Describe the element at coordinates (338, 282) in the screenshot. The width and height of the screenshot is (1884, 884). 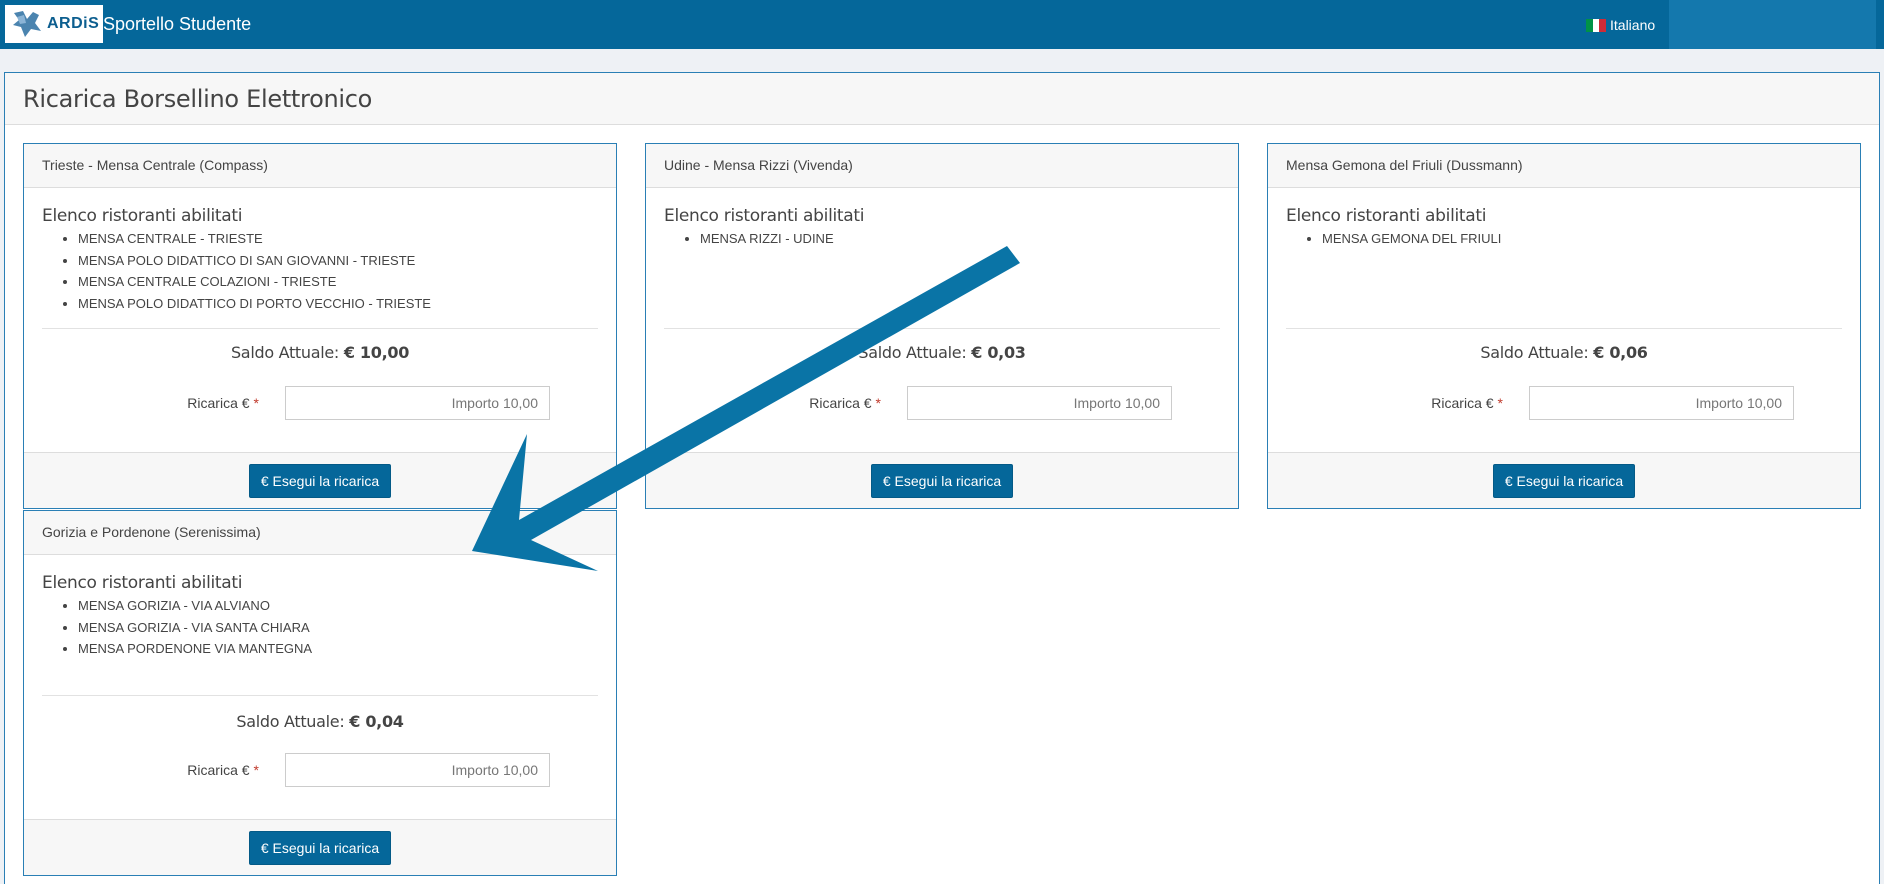
I see `list-item: MENSA CENTRALE COLAZIONI - TRIESTE` at that location.